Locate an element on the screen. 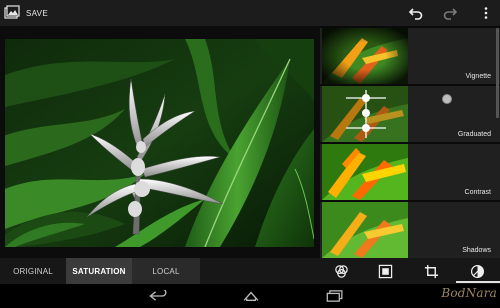 Image resolution: width=500 pixels, height=308 pixels. save-button: SAVE is located at coordinates (26, 13).